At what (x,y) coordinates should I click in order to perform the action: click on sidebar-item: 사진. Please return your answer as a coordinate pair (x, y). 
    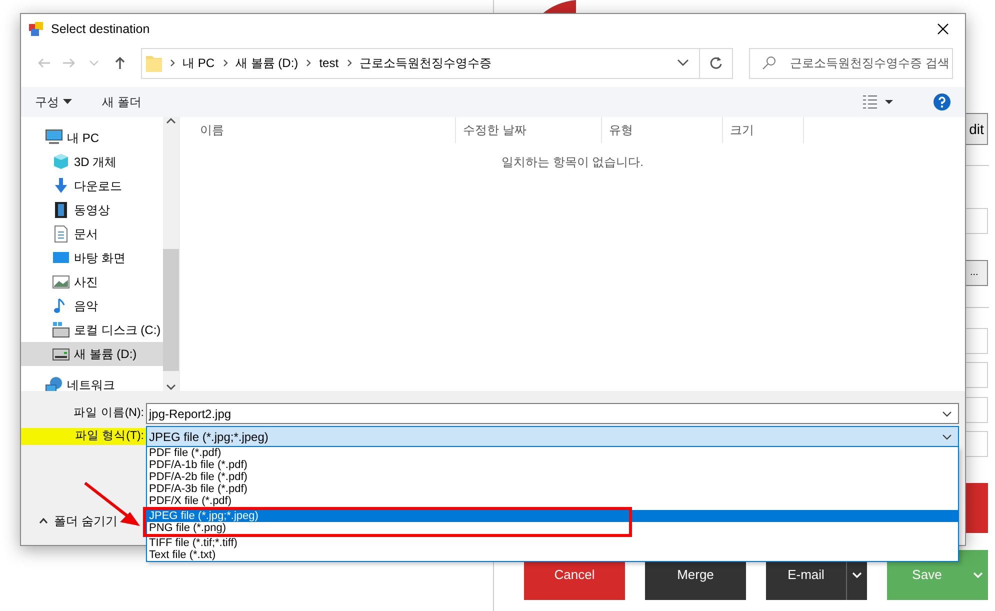
    Looking at the image, I should click on (92, 282).